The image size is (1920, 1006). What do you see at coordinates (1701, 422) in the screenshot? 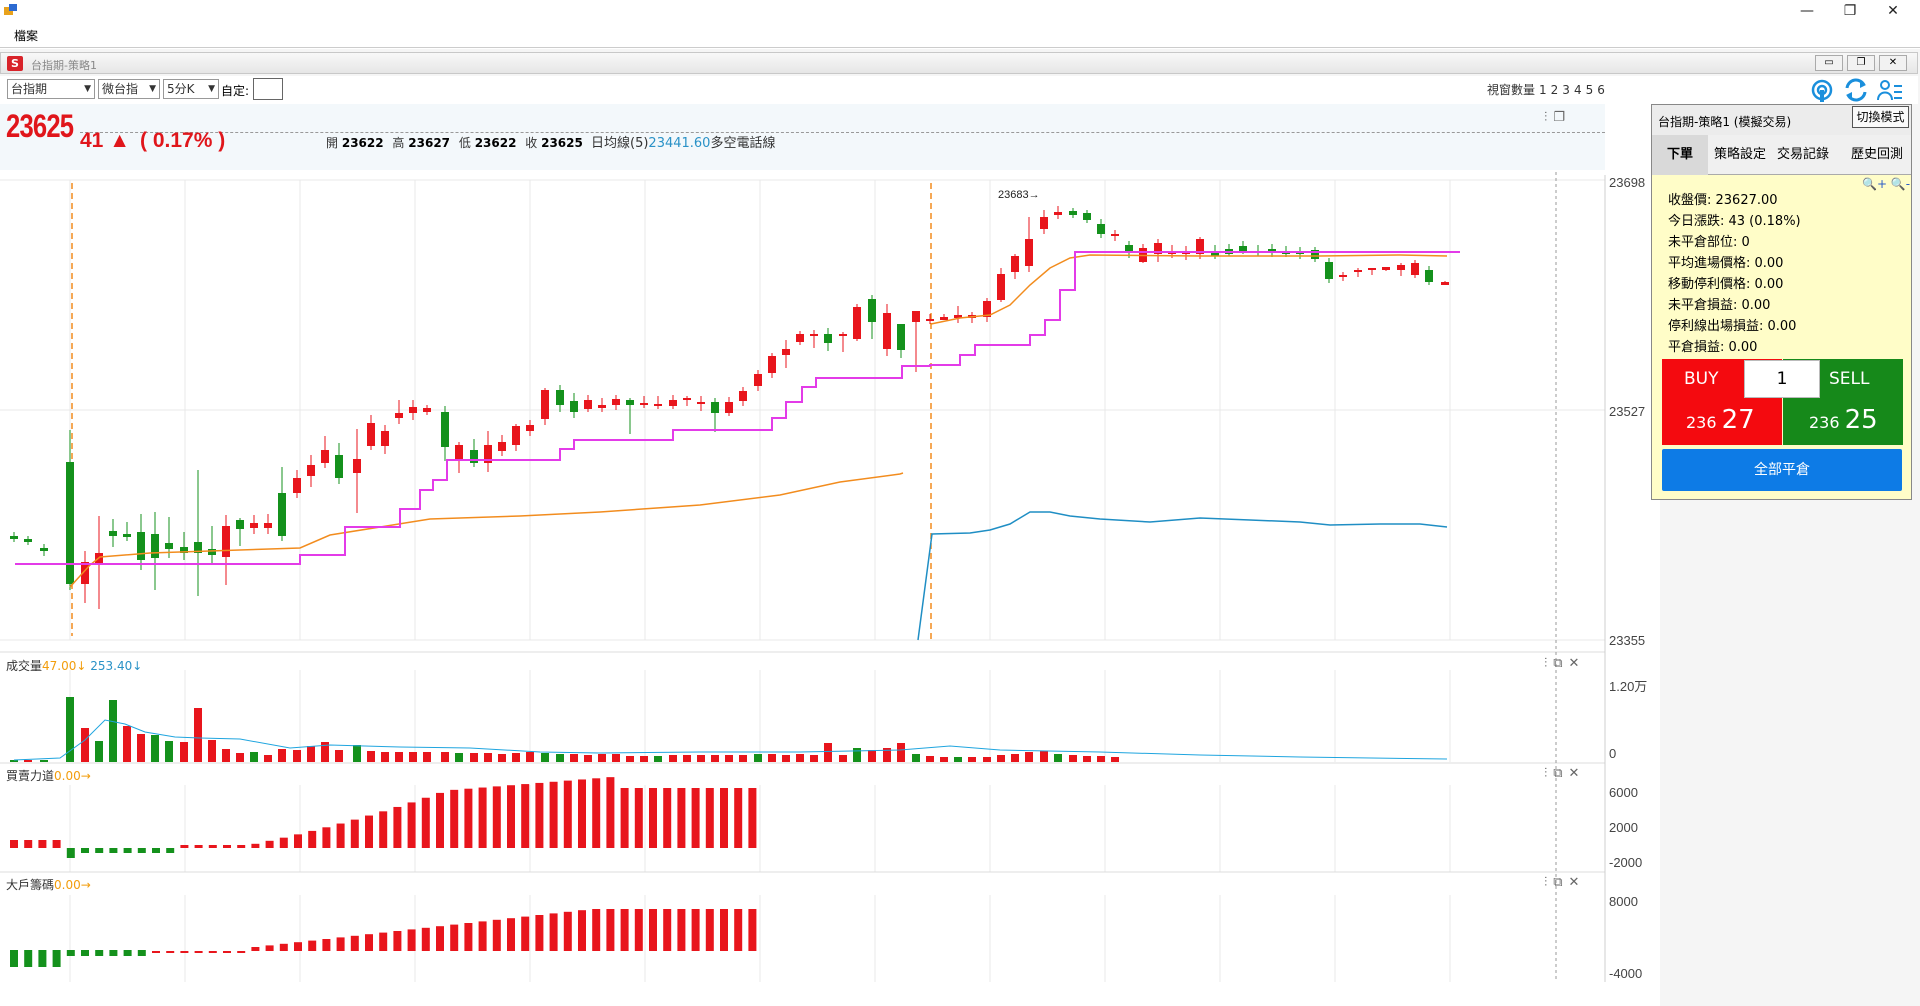
I see `buy-price-prefix: 236` at bounding box center [1701, 422].